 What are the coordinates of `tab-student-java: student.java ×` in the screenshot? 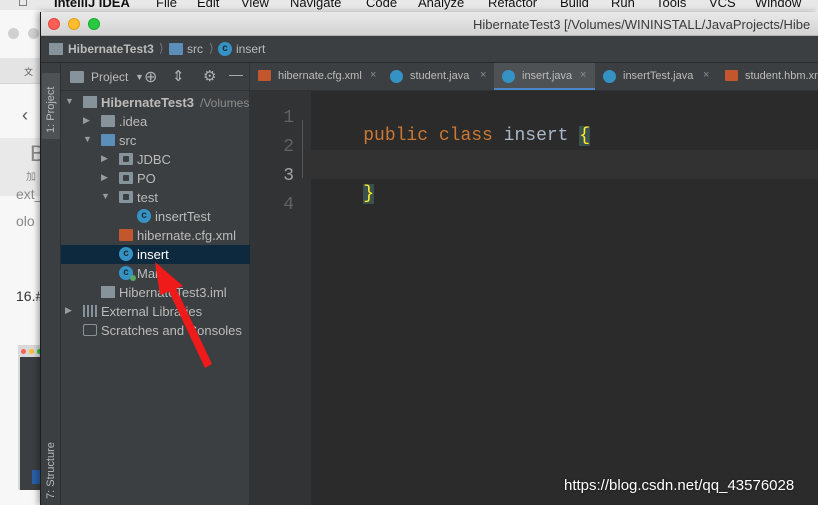 It's located at (438, 76).